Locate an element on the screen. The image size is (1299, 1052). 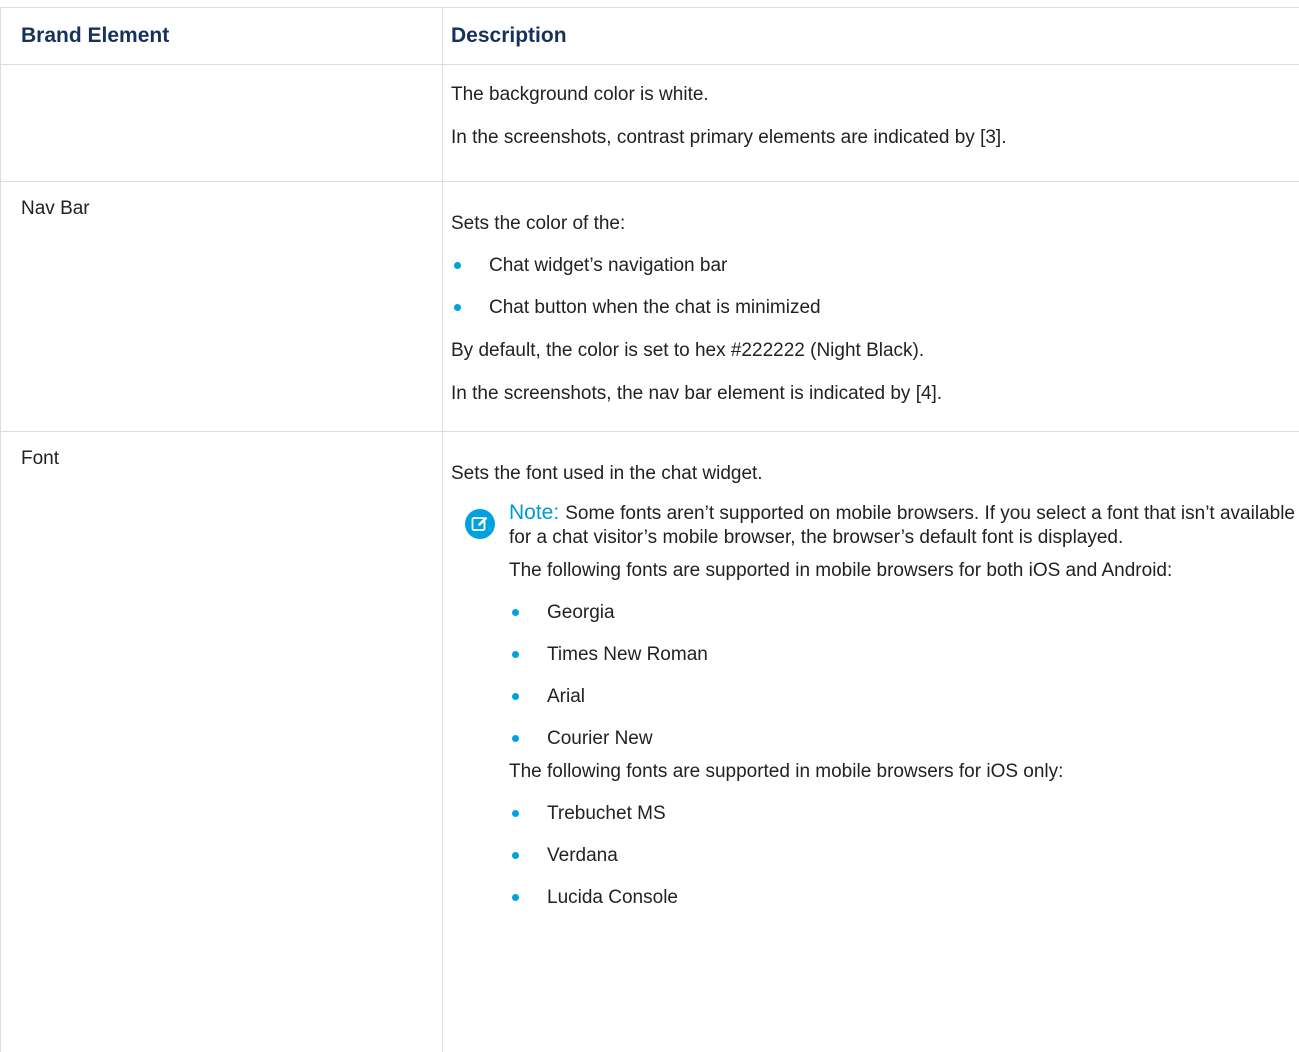
note-label: Note: is located at coordinates (534, 512).